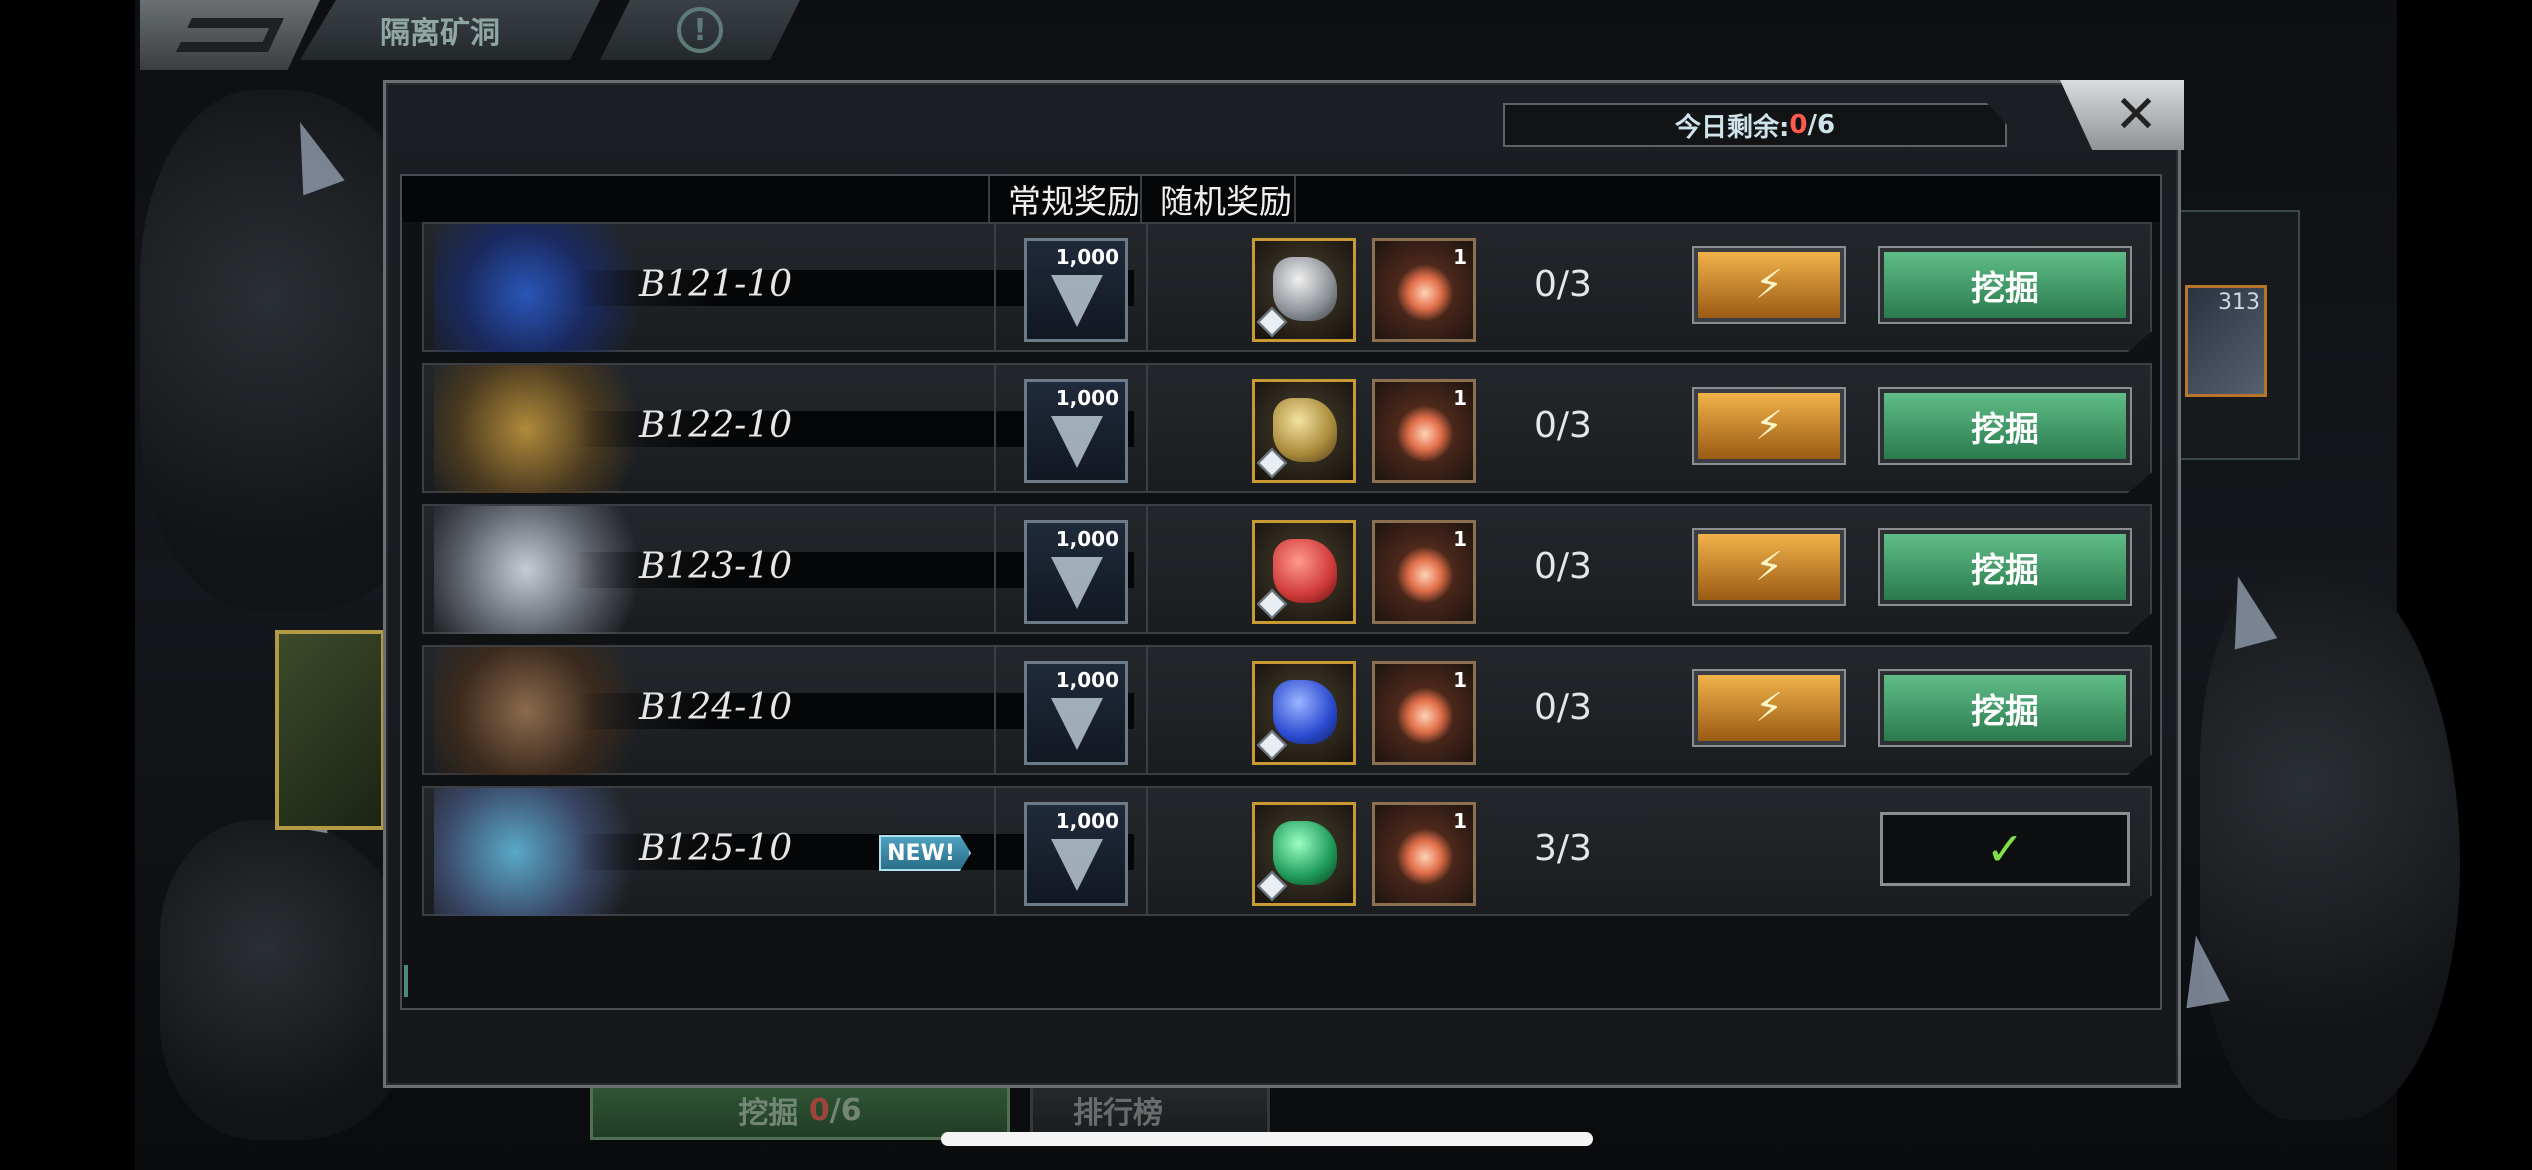  What do you see at coordinates (67, 585) in the screenshot?
I see `letterbox-left` at bounding box center [67, 585].